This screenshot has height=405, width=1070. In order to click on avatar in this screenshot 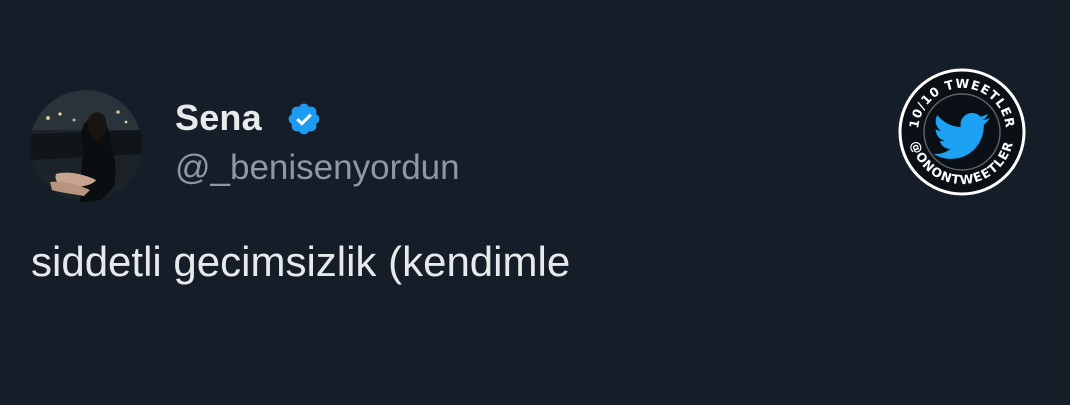, I will do `click(86, 146)`.